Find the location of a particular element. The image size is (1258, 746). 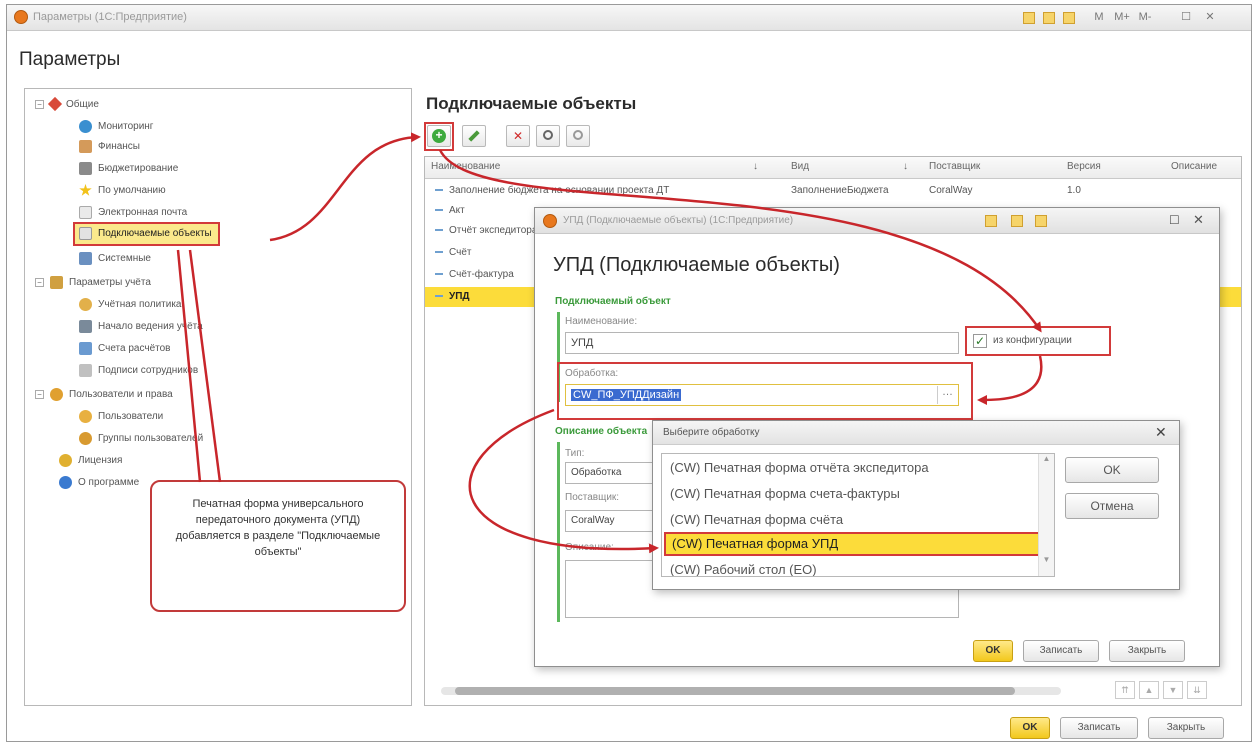

list-item-selected: (CW) Печатная форма УПД is located at coordinates (853, 544).